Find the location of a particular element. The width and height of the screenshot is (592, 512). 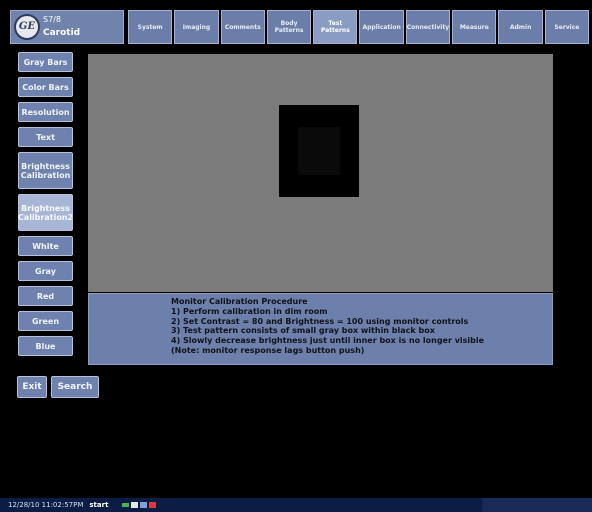

tab-comments: Comments is located at coordinates (242, 27).